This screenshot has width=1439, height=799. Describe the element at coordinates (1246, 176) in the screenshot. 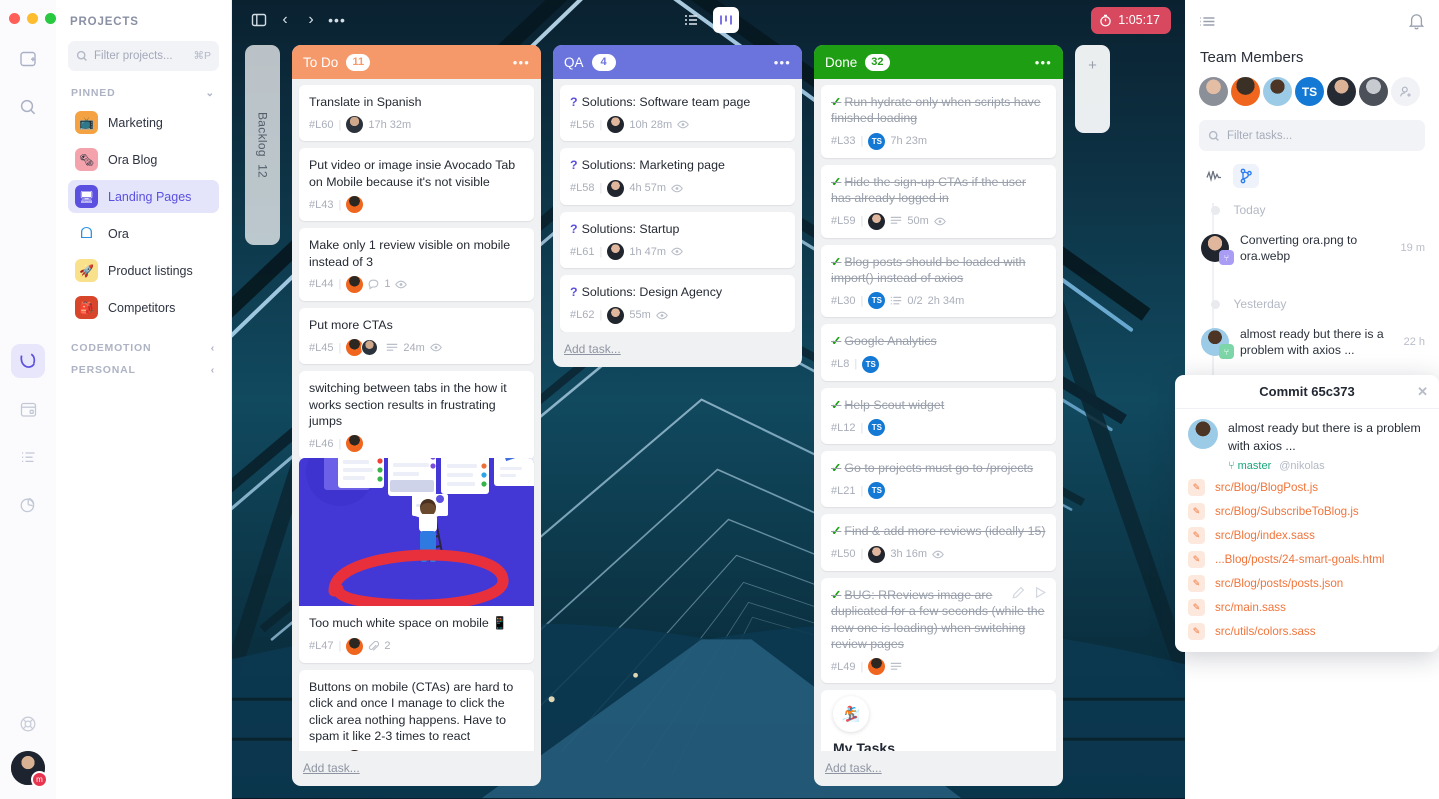

I see `commits-tab` at that location.